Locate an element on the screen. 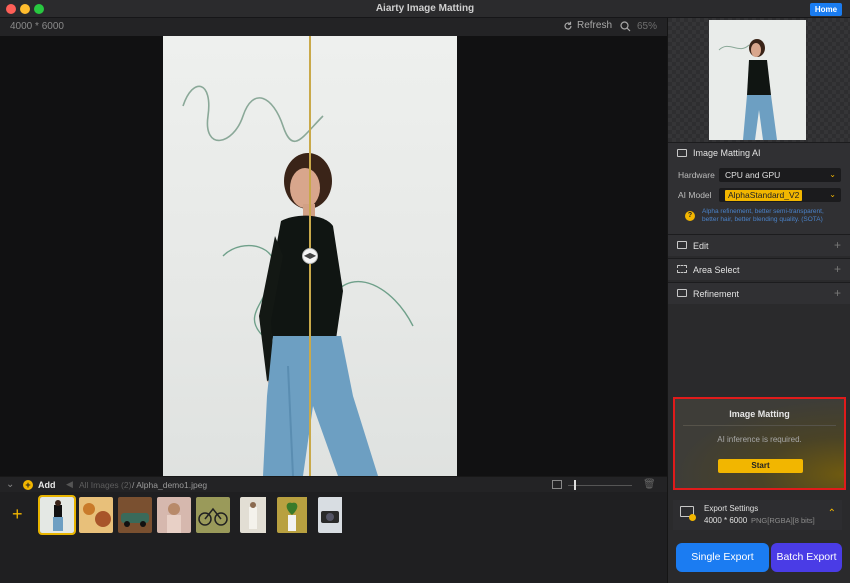 Image resolution: width=850 pixels, height=583 pixels. help-icon: ? is located at coordinates (690, 216).